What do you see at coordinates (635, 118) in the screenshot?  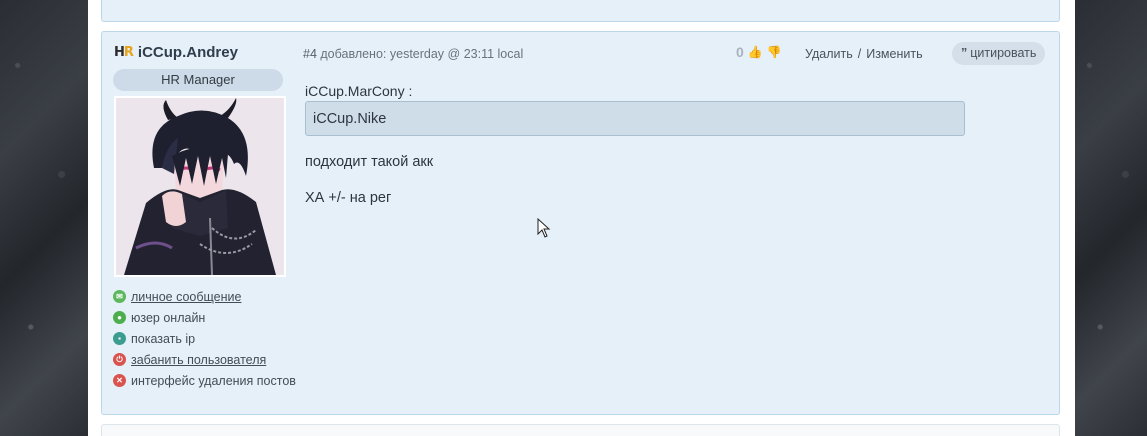 I see `quote-block: iCCup.Nike` at bounding box center [635, 118].